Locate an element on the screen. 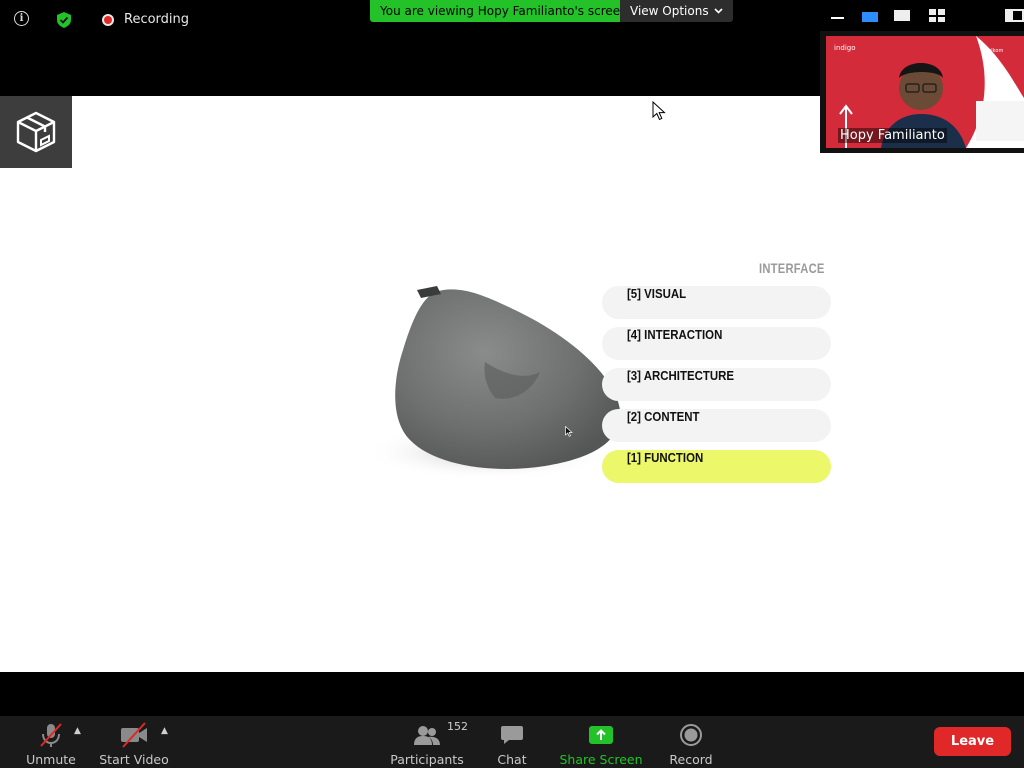 This screenshot has width=1024, height=768. view-options-button: View Options is located at coordinates (676, 11).